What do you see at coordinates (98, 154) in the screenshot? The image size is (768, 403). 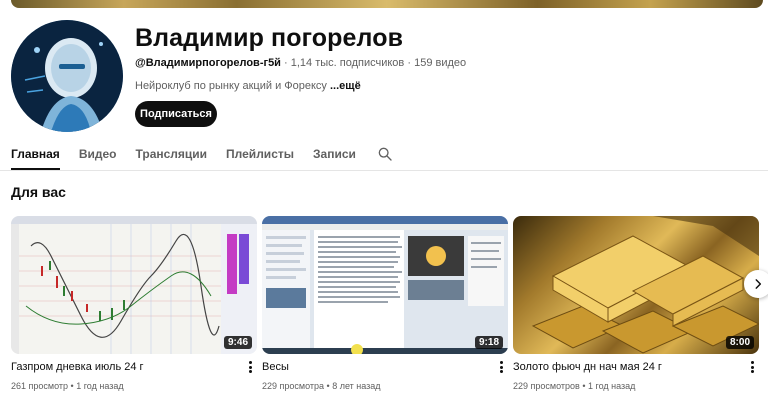 I see `tab-videos: Видео` at bounding box center [98, 154].